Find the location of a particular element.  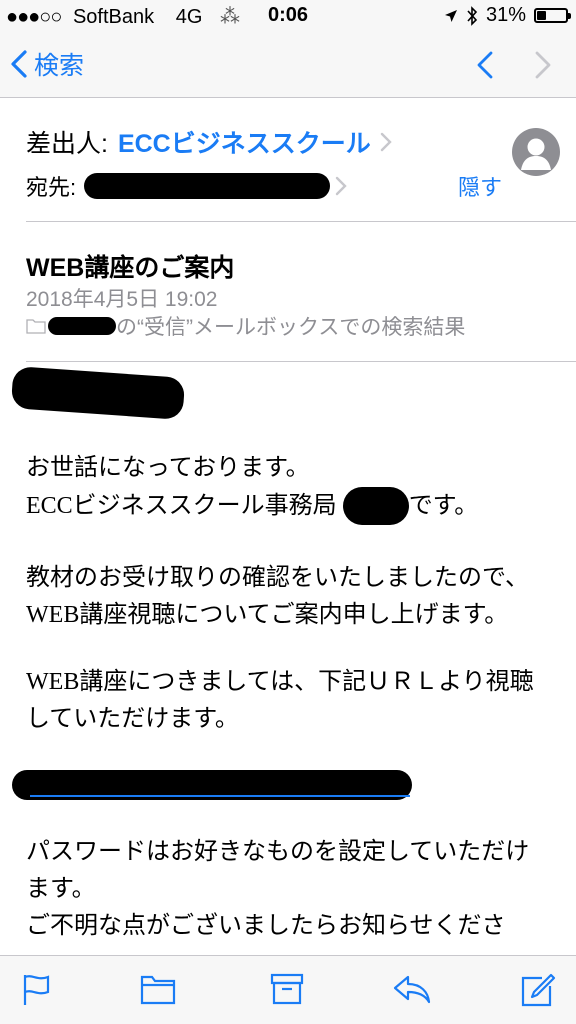

navigation-bar: 検索 is located at coordinates (288, 65).